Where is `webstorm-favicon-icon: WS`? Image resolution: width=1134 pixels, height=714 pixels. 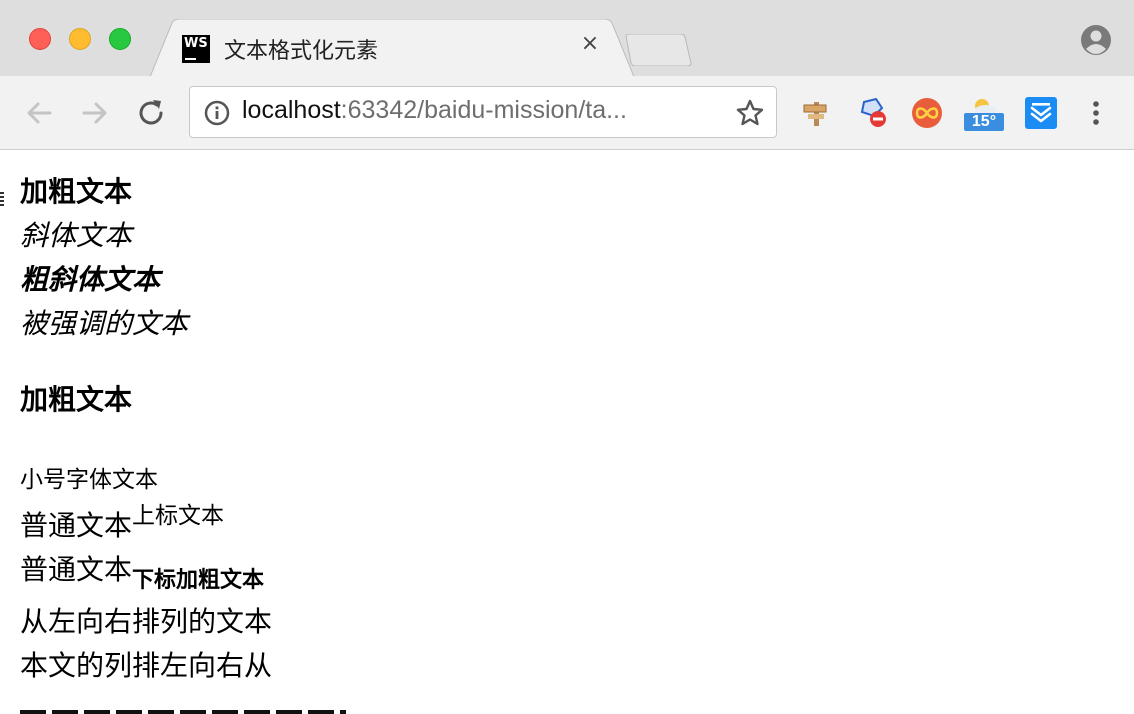
webstorm-favicon-icon: WS is located at coordinates (196, 49).